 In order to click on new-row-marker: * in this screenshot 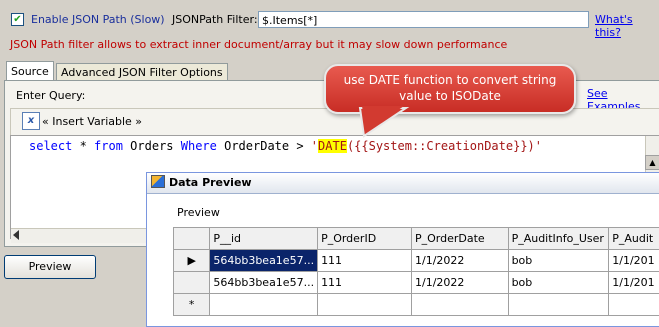, I will do `click(192, 305)`.